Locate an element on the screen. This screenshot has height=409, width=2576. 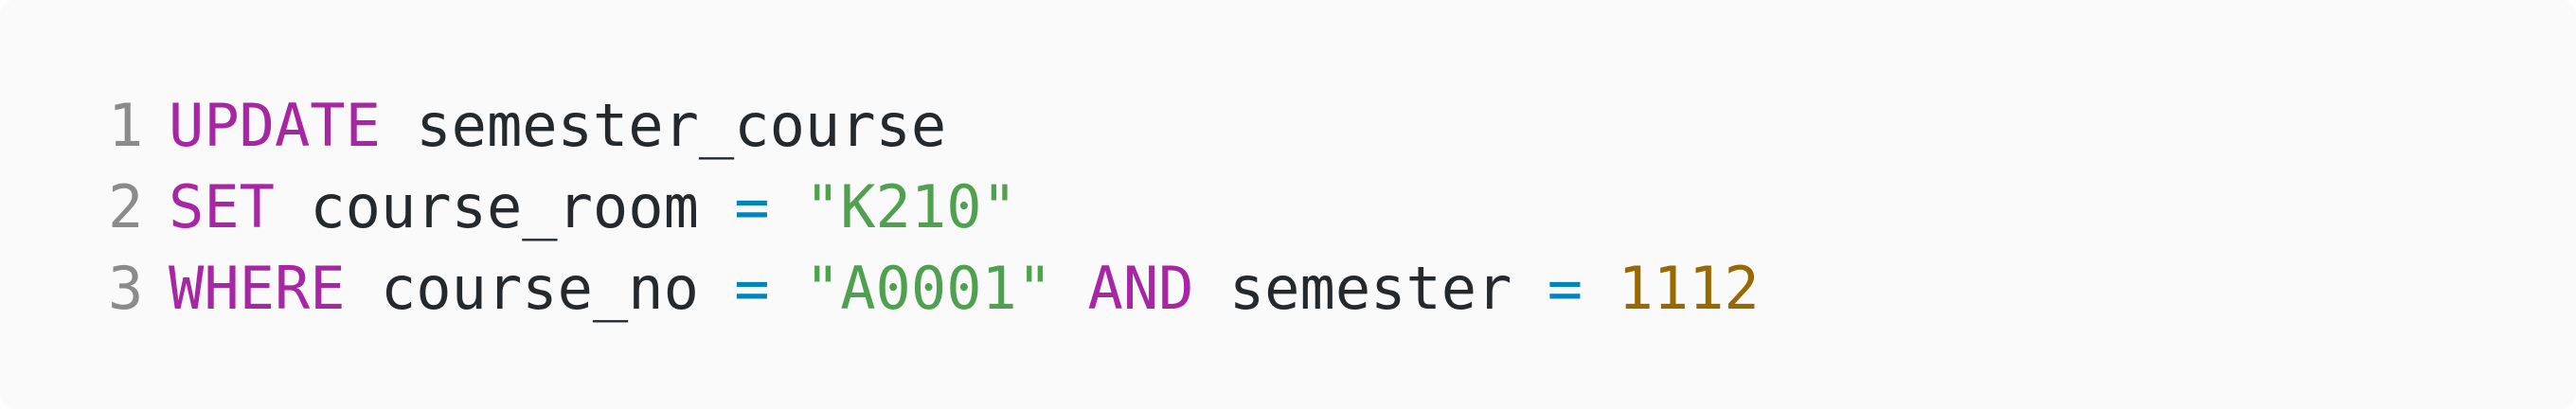
number-token: 1112 is located at coordinates (1689, 289).